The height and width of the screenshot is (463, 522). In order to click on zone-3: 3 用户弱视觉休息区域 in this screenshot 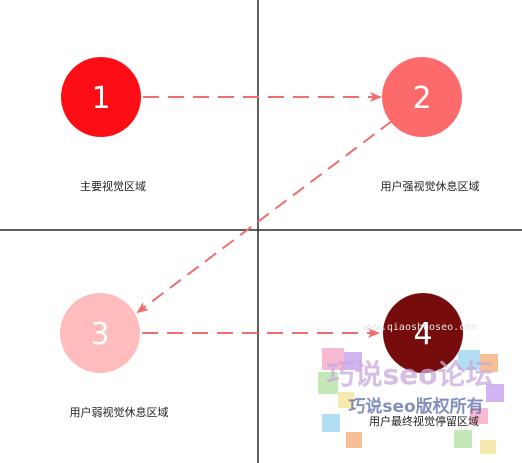, I will do `click(114, 356)`.